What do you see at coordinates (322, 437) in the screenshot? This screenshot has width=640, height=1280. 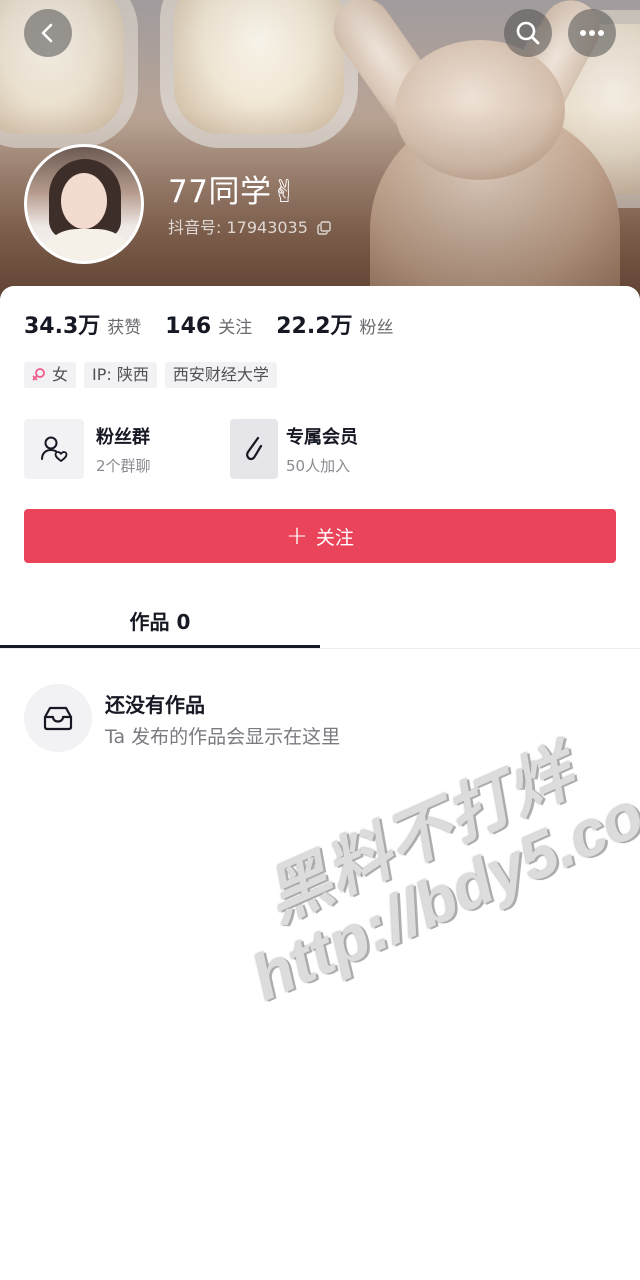 I see `membership-title: 专属会员` at bounding box center [322, 437].